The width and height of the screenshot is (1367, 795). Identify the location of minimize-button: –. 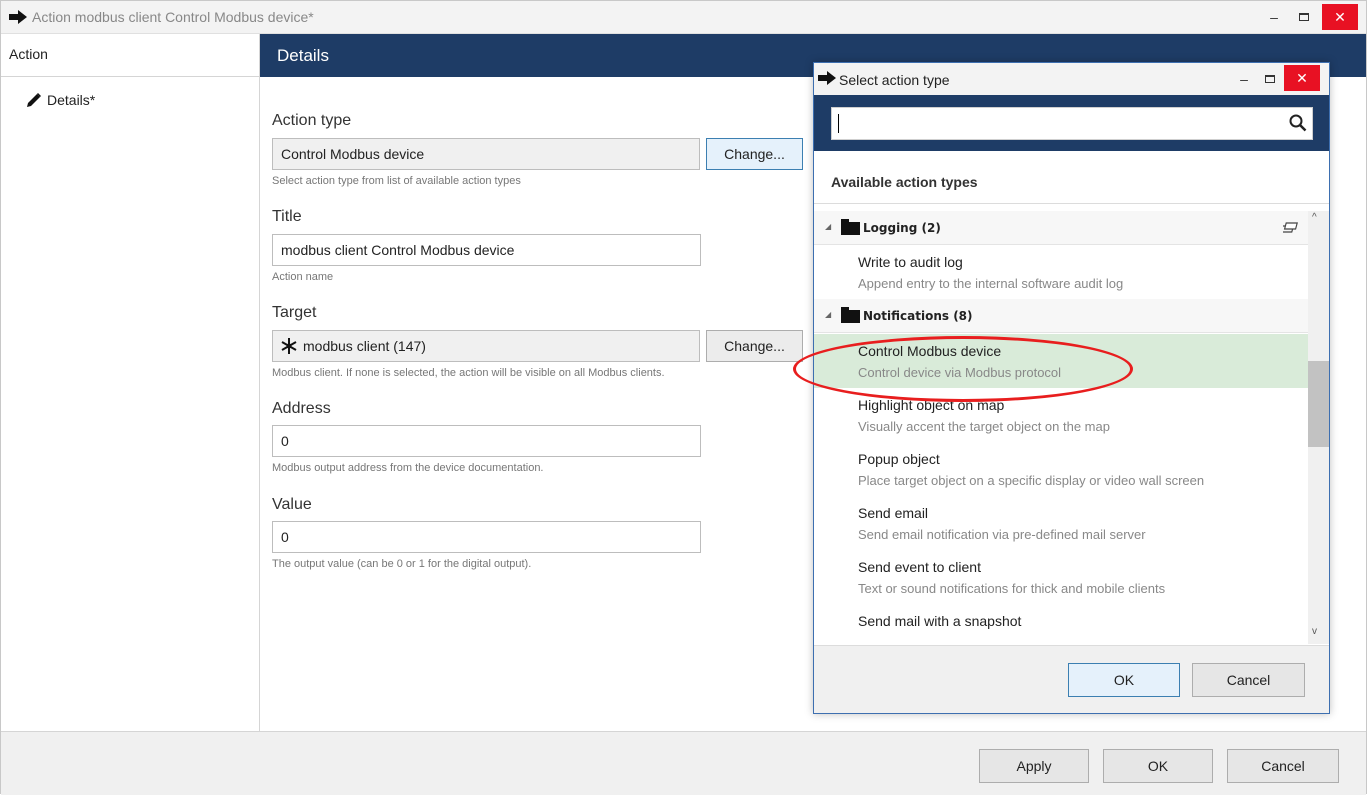
(1274, 17).